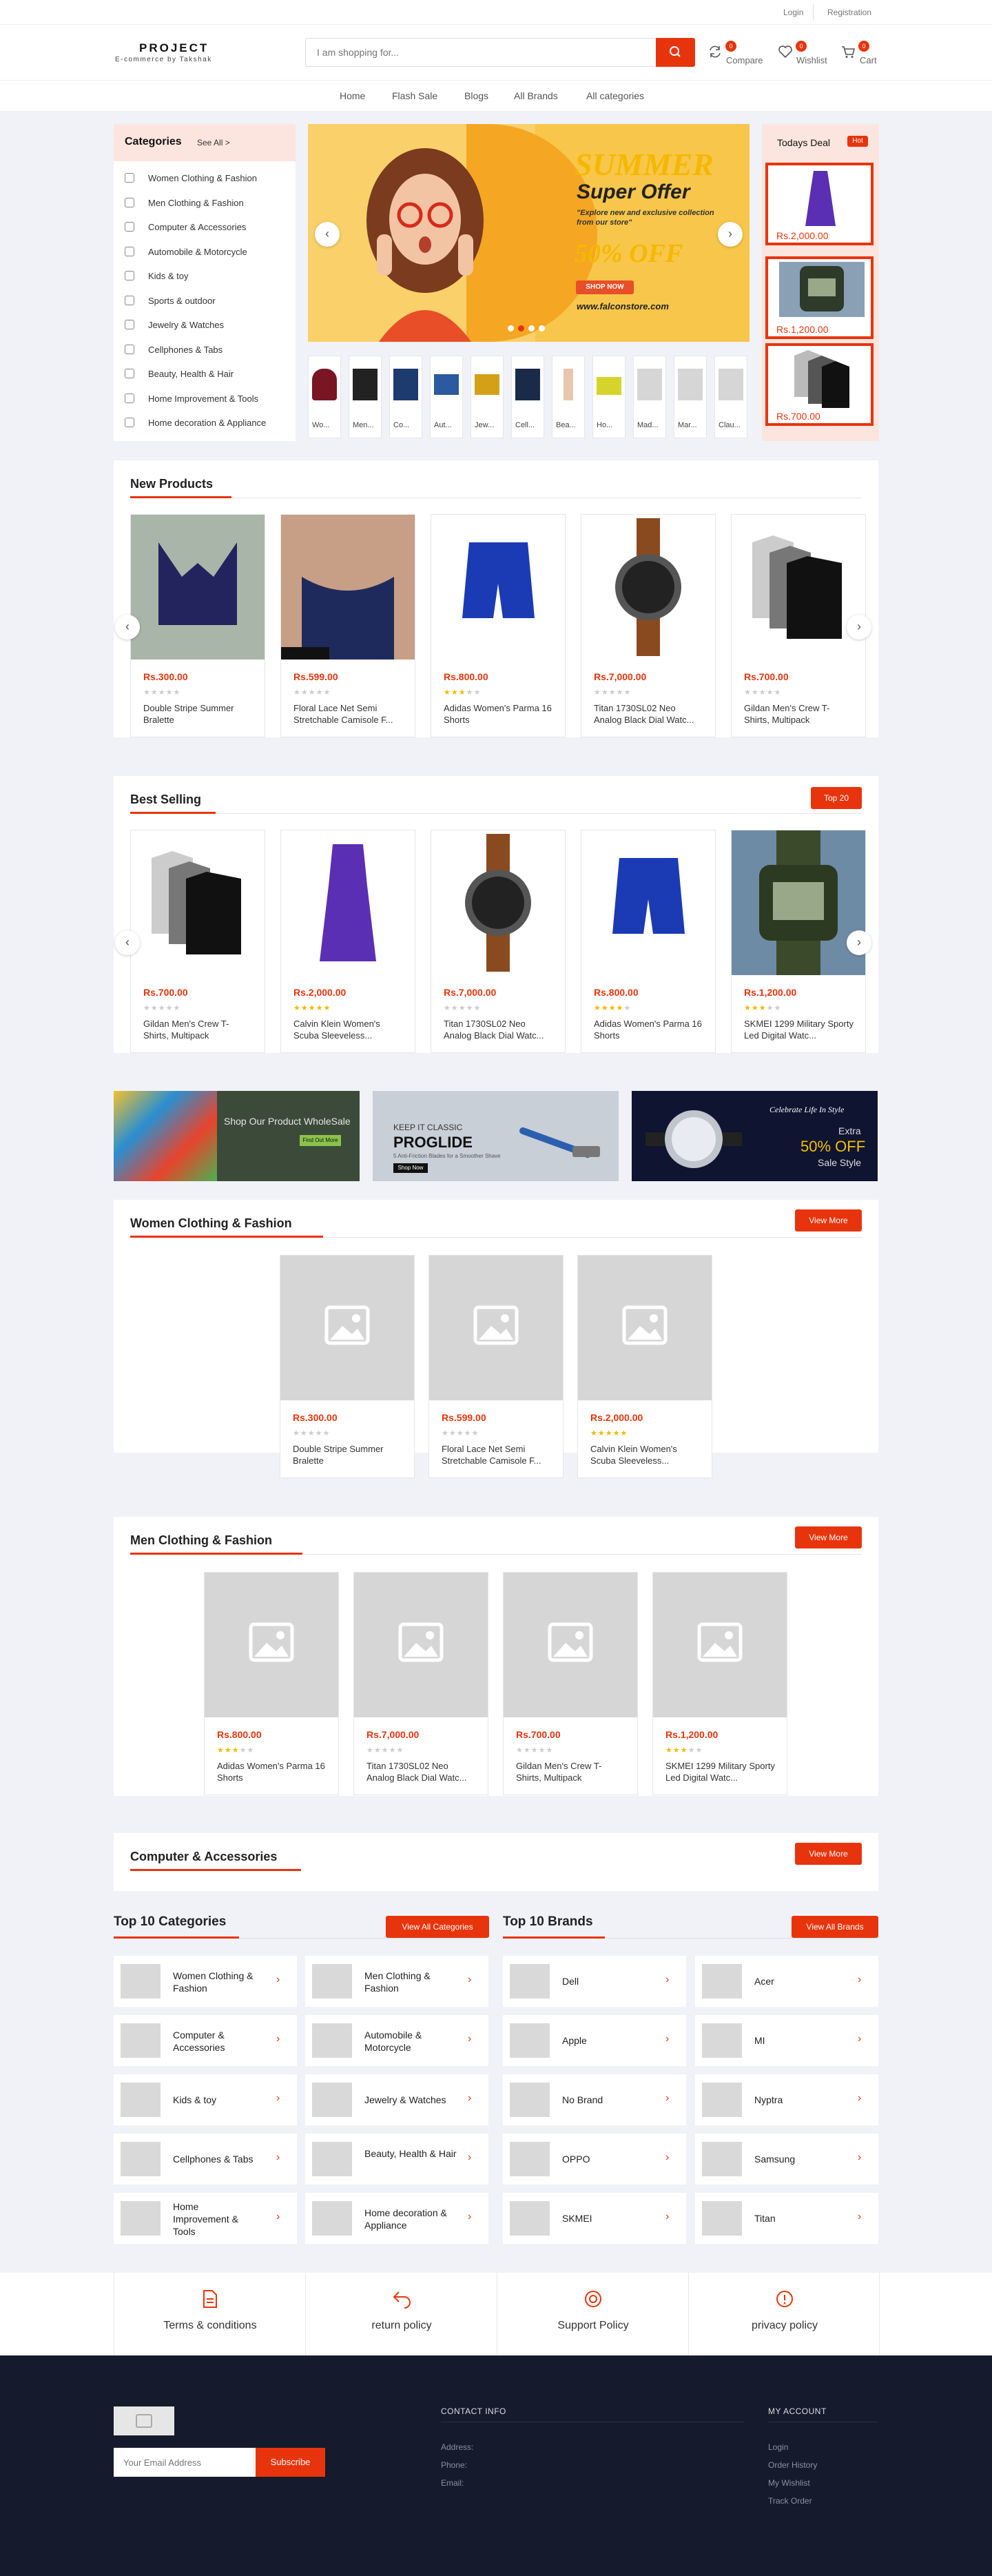 Image resolution: width=992 pixels, height=2576 pixels. I want to click on brand-tile: OPPO ›, so click(594, 2159).